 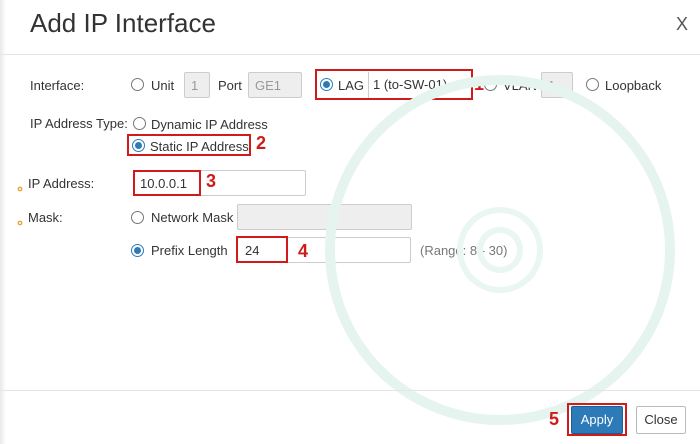 What do you see at coordinates (633, 85) in the screenshot?
I see `loopback-label: Loopback` at bounding box center [633, 85].